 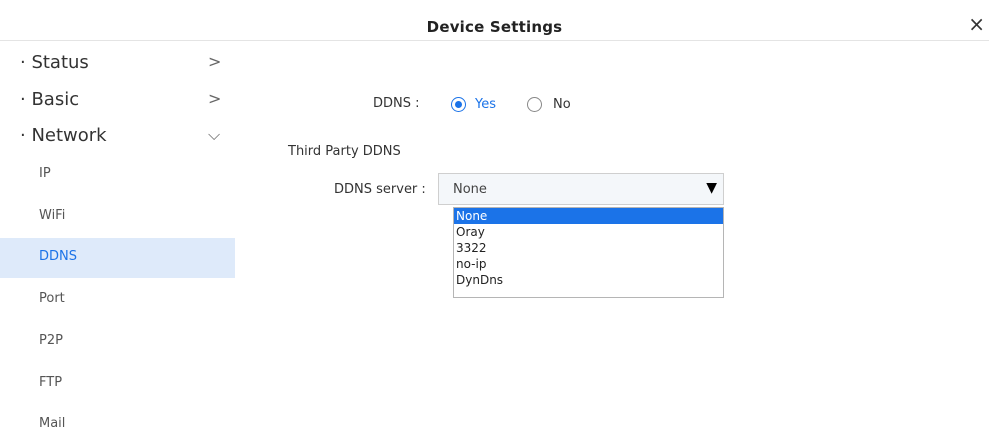 What do you see at coordinates (117, 175) in the screenshot?
I see `sidebar-item-ip: IP` at bounding box center [117, 175].